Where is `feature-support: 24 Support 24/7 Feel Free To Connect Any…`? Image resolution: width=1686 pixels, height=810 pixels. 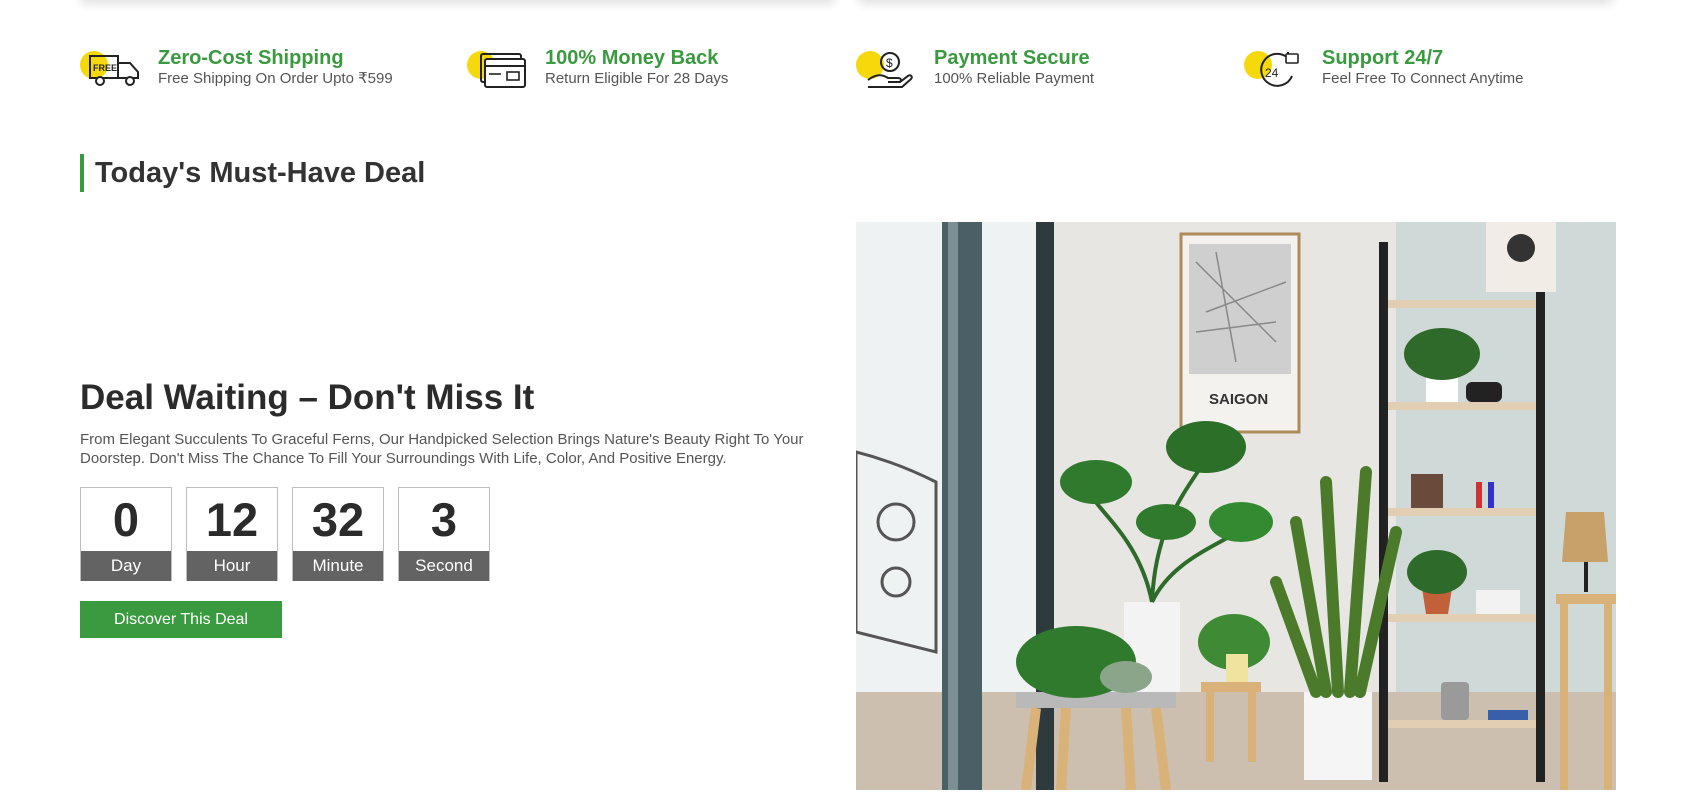
feature-support: 24 Support 24/7 Feel Free To Connect Any… is located at coordinates (1384, 70).